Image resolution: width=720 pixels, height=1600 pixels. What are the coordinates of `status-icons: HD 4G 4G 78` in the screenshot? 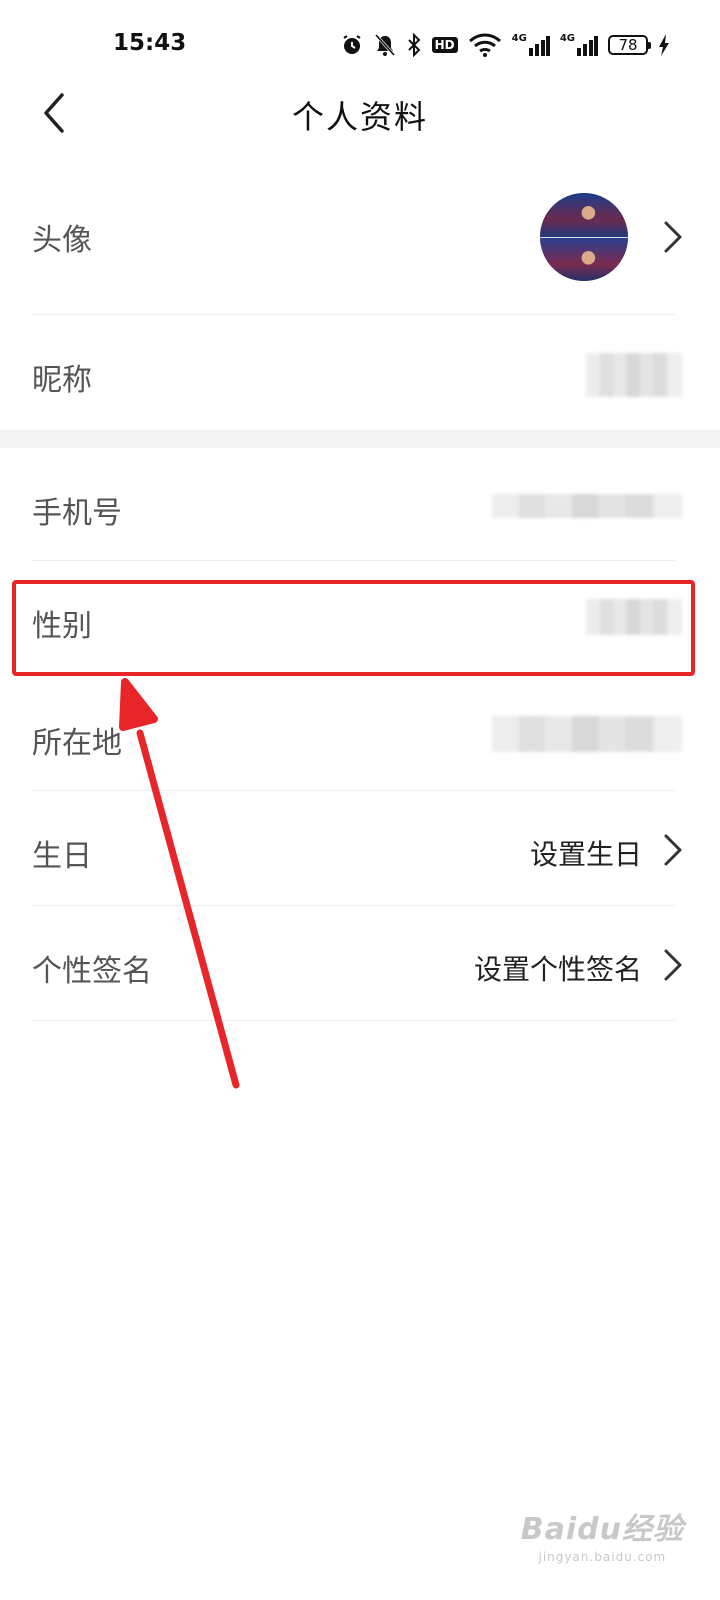 It's located at (505, 45).